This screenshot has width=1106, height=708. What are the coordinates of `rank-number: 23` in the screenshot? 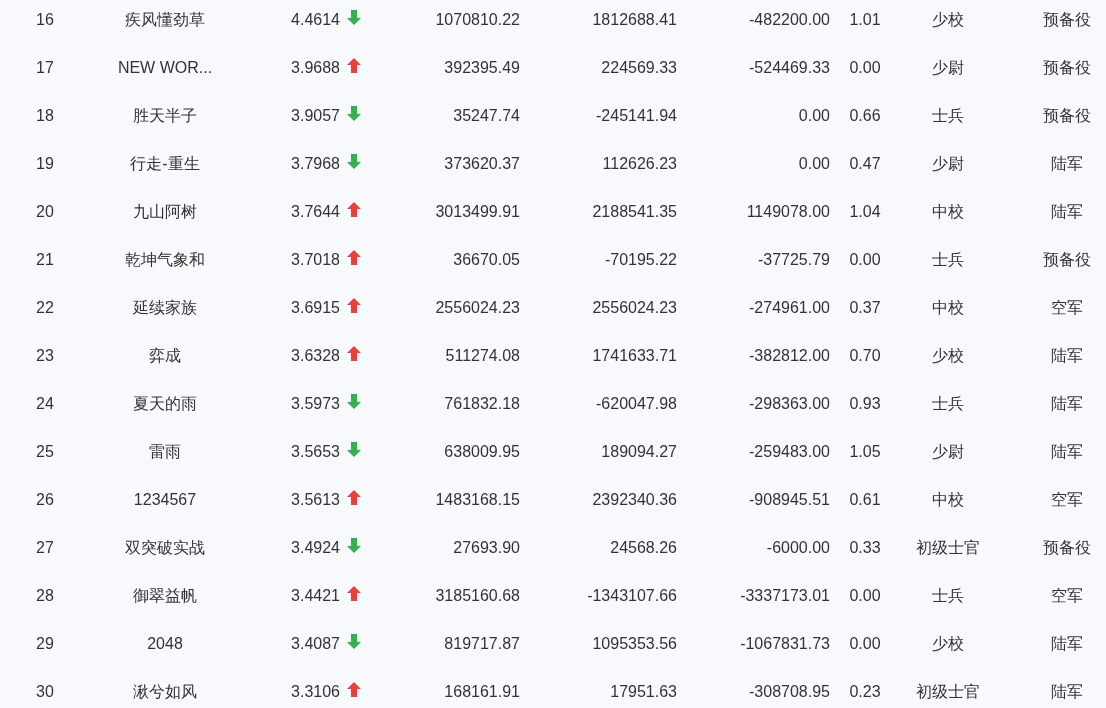 It's located at (45, 356).